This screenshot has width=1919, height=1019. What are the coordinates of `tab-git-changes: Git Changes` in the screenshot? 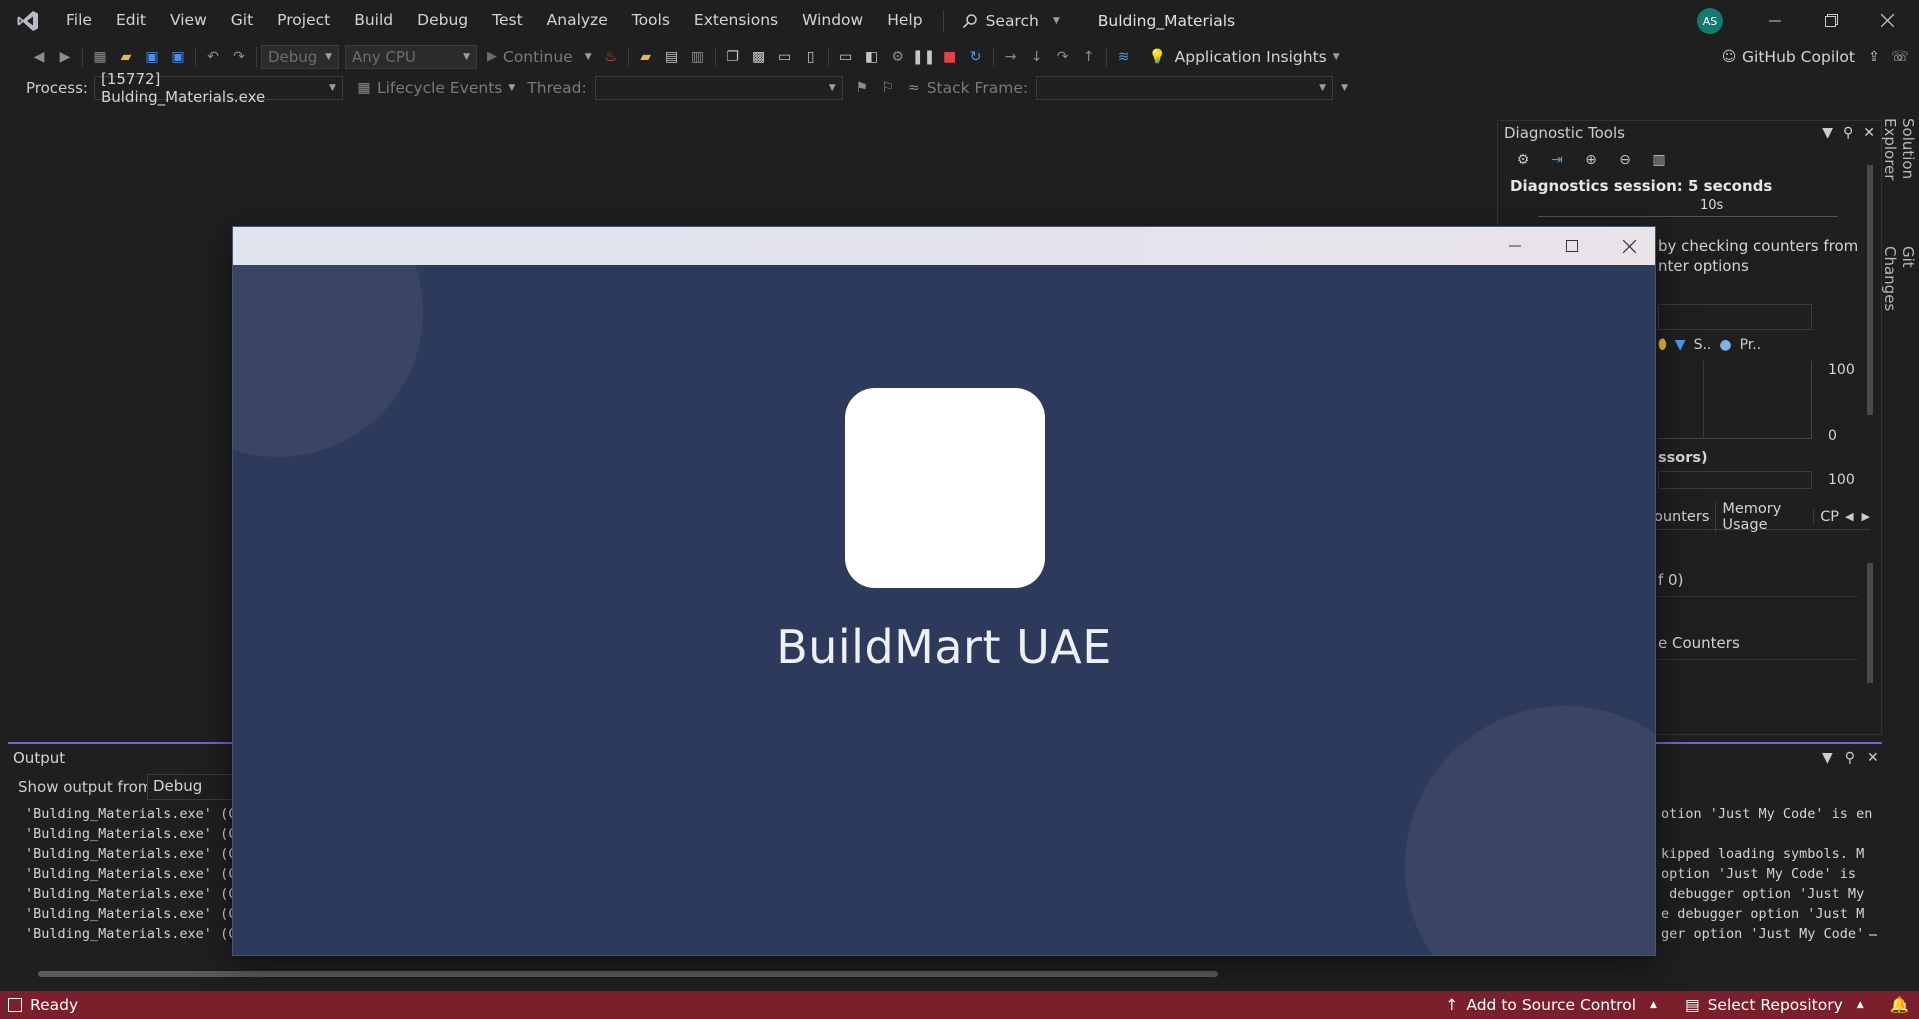 It's located at (1899, 288).